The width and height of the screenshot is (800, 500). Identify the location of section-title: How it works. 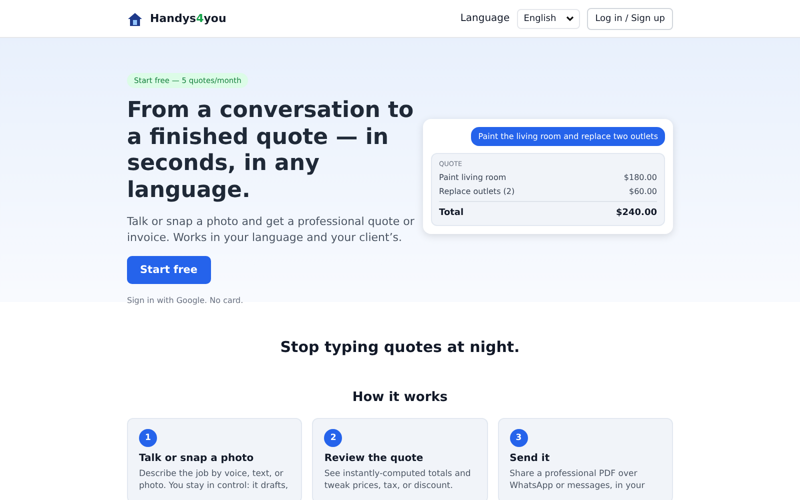
(400, 397).